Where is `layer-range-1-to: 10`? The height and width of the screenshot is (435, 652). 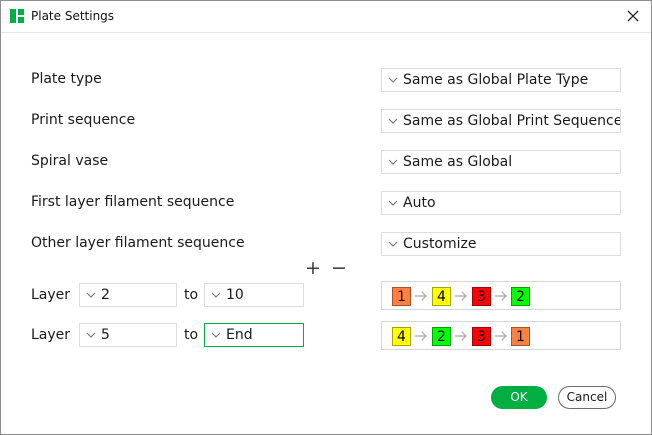 layer-range-1-to: 10 is located at coordinates (254, 295).